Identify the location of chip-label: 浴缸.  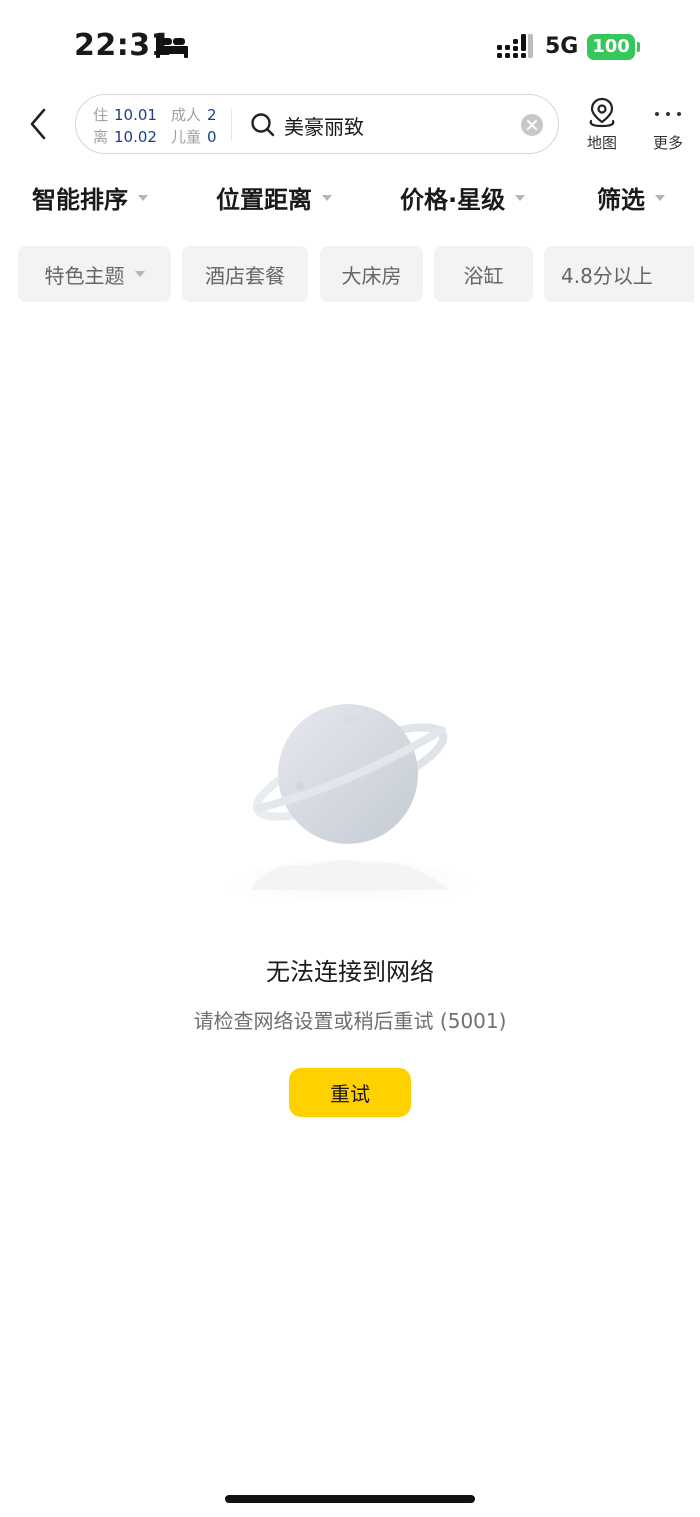
(483, 275).